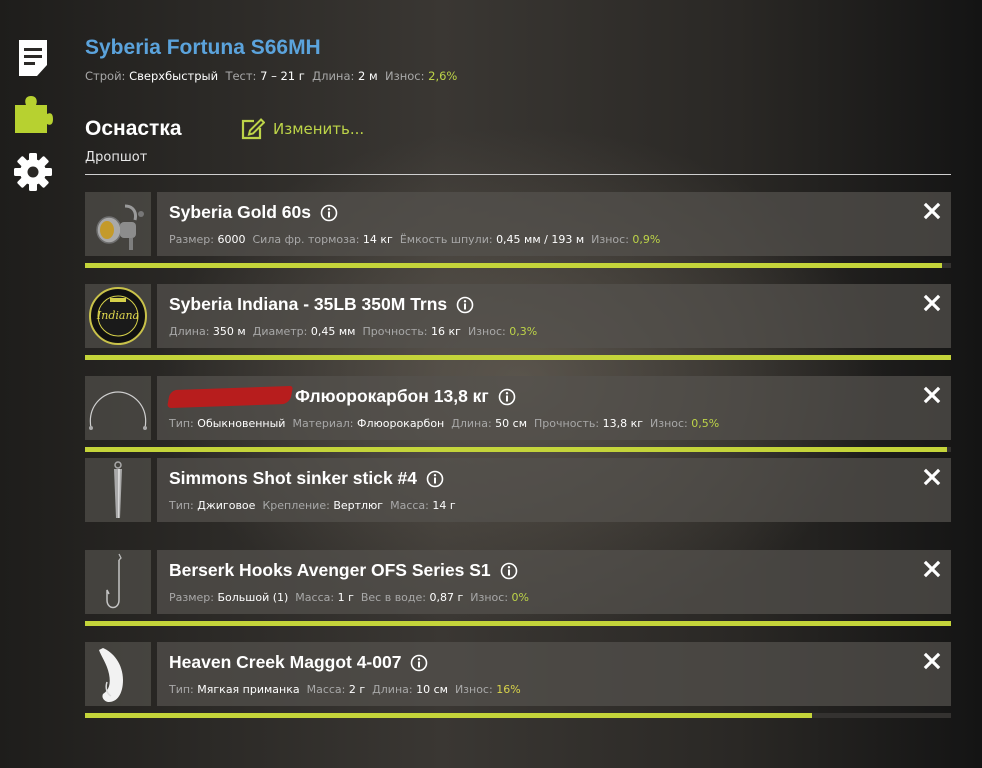 The image size is (982, 768). Describe the element at coordinates (308, 304) in the screenshot. I see `item-name: Syberia Indiana - 35LB 350M Trns` at that location.